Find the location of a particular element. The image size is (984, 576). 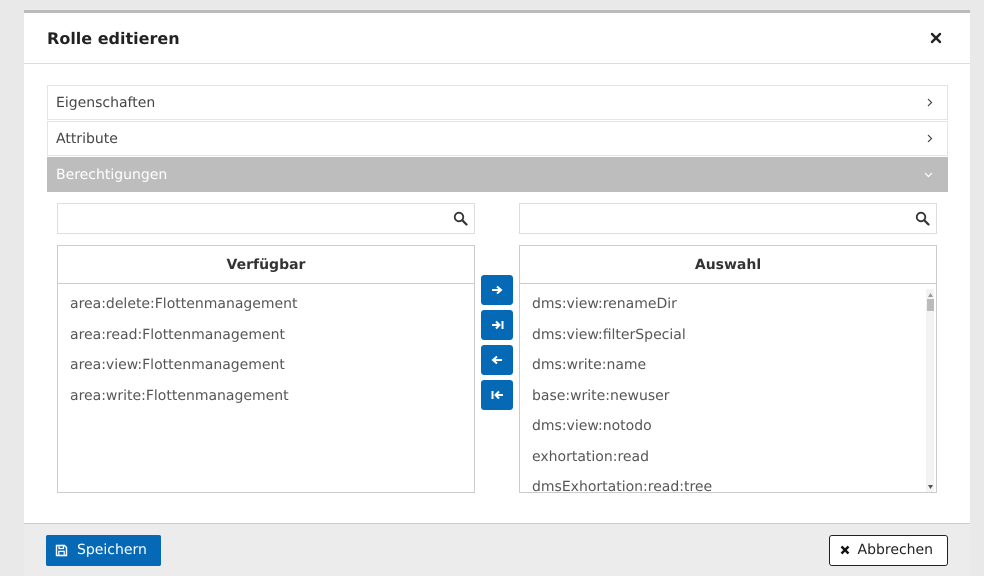

arrow-left-icon is located at coordinates (497, 360).